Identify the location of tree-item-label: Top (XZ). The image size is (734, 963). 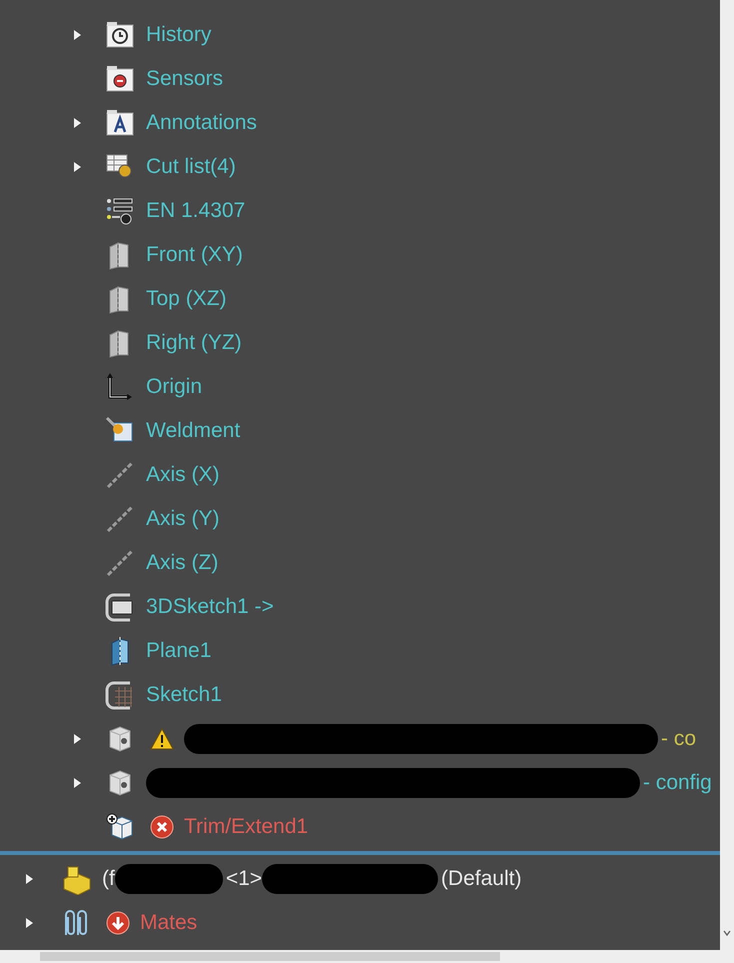
(186, 299).